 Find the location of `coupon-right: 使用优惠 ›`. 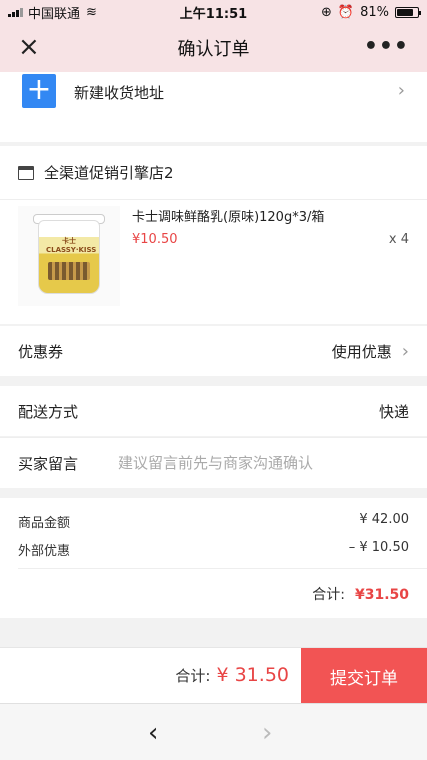

coupon-right: 使用优惠 › is located at coordinates (370, 351).